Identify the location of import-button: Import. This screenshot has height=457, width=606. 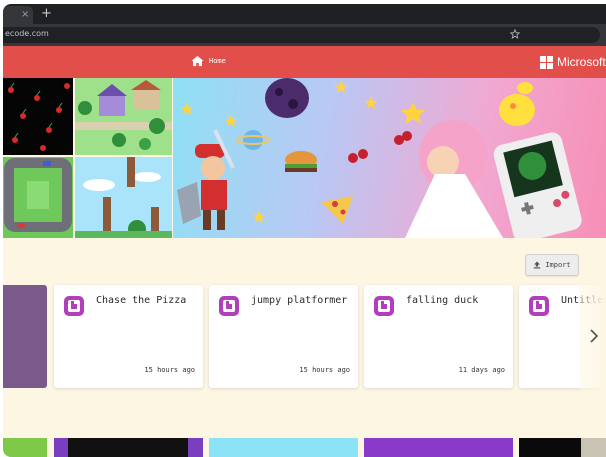
(552, 265).